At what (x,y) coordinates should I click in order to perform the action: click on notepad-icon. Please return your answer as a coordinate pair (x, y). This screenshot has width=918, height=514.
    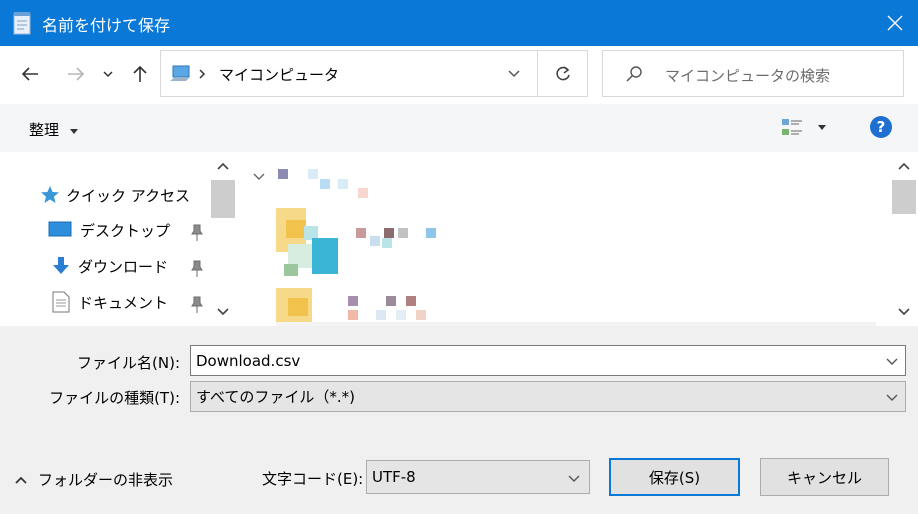
    Looking at the image, I should click on (22, 23).